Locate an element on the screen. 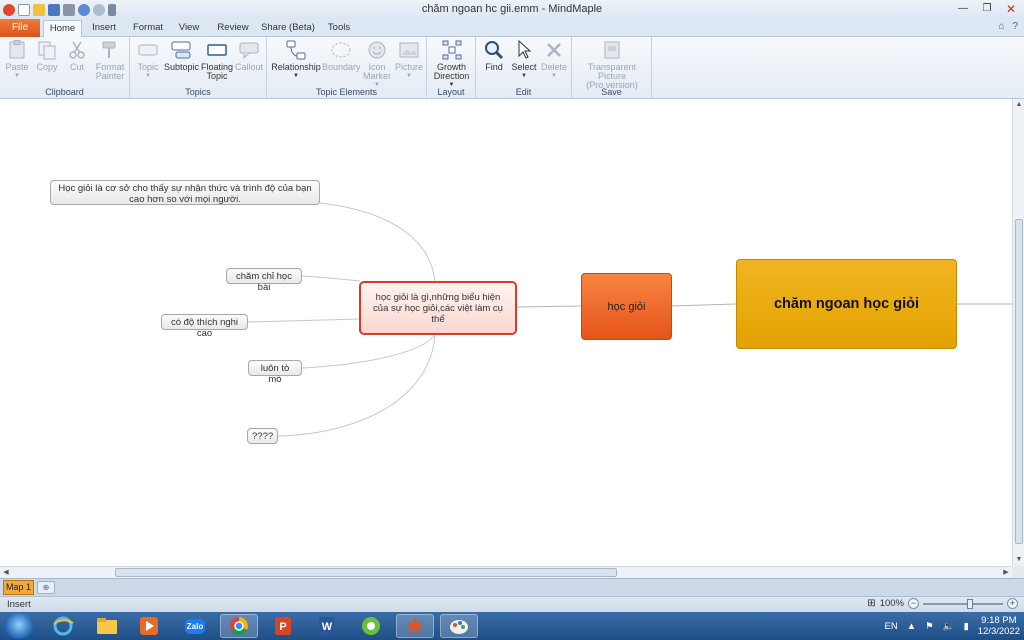  map-tabs-bar: Map 1 ⊕ is located at coordinates (512, 587).